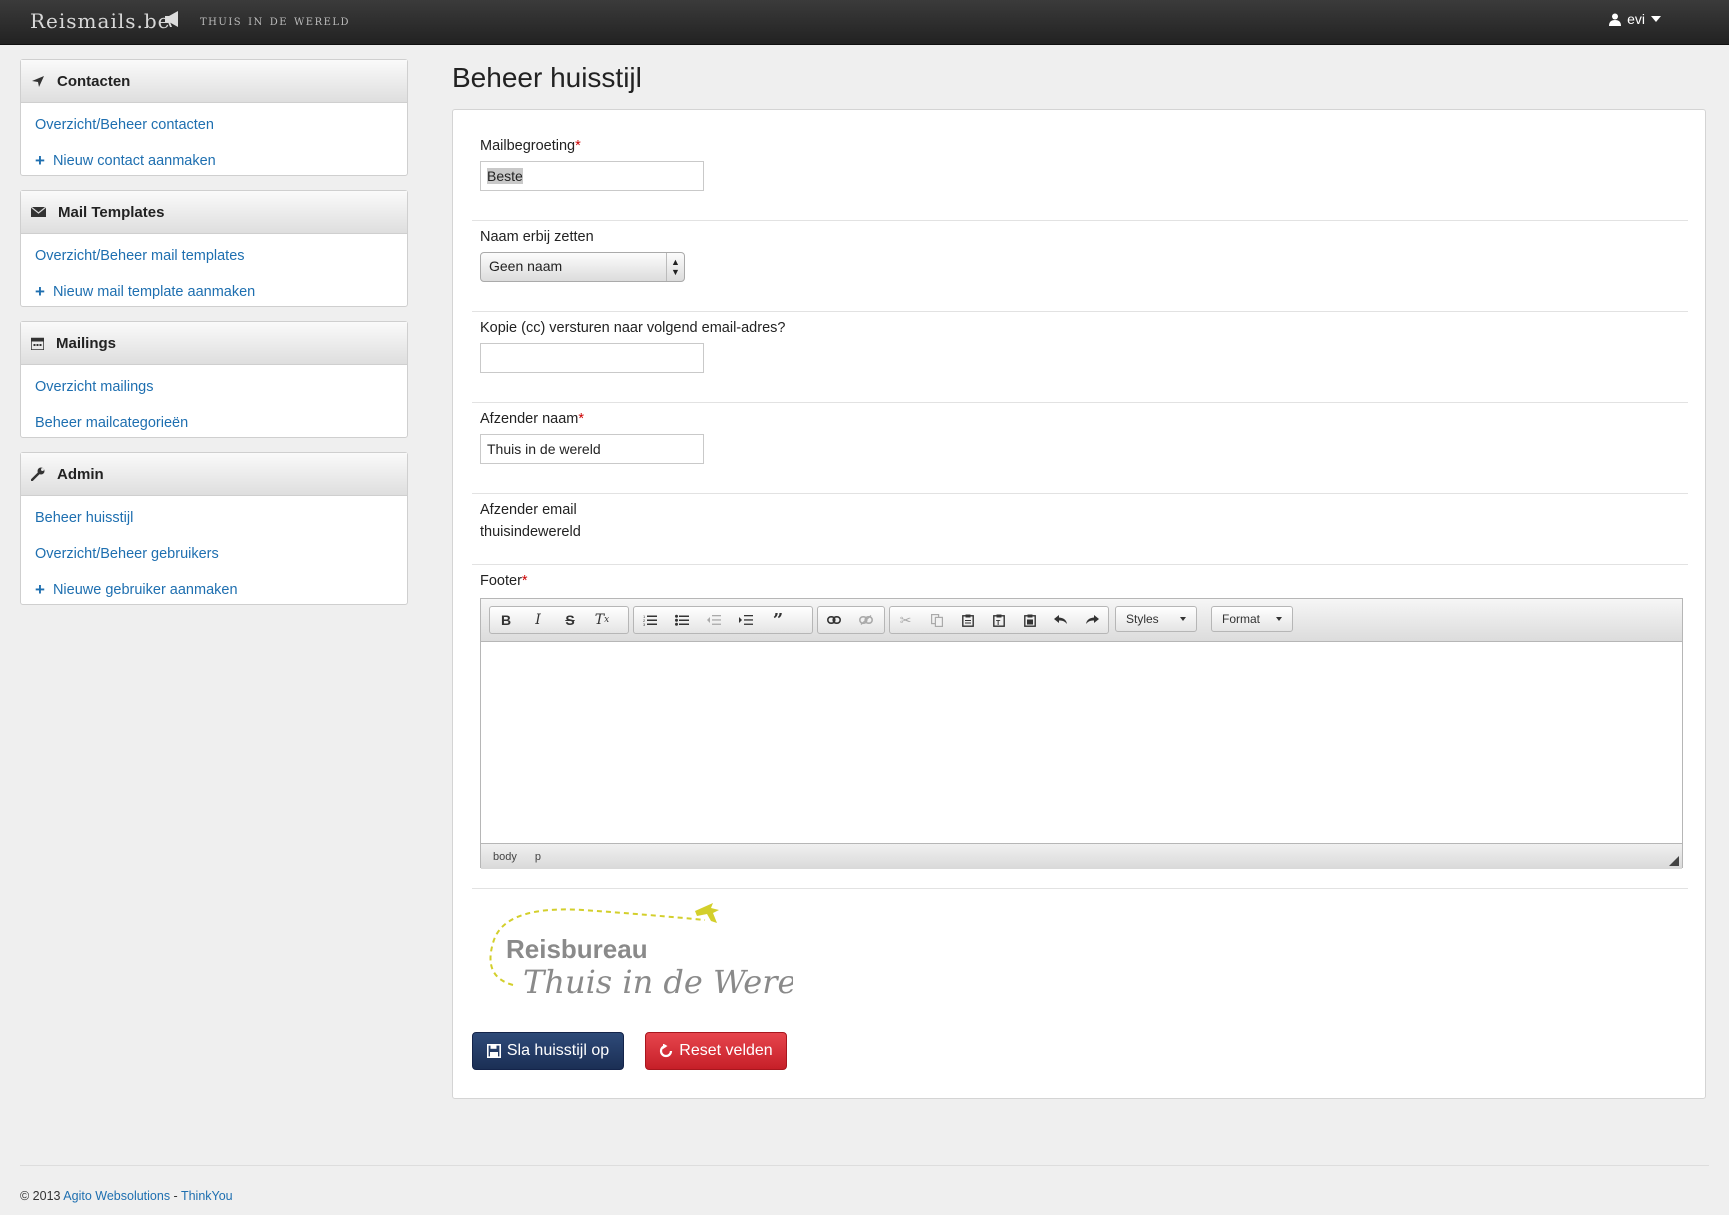 The image size is (1729, 1215). Describe the element at coordinates (111, 212) in the screenshot. I see `panel-title: Mail Templates` at that location.